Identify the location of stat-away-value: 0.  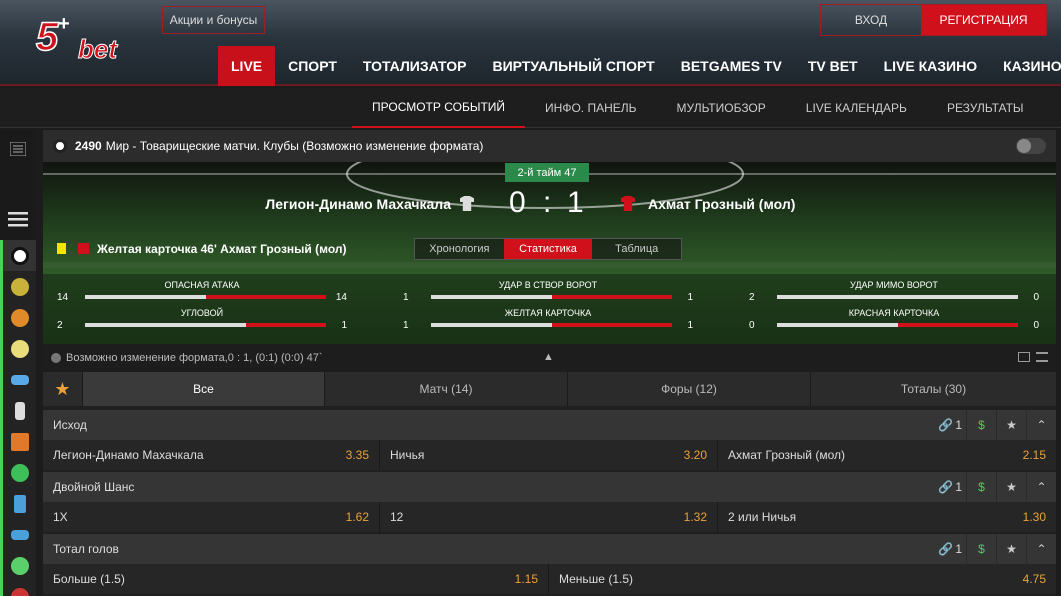
(1036, 297).